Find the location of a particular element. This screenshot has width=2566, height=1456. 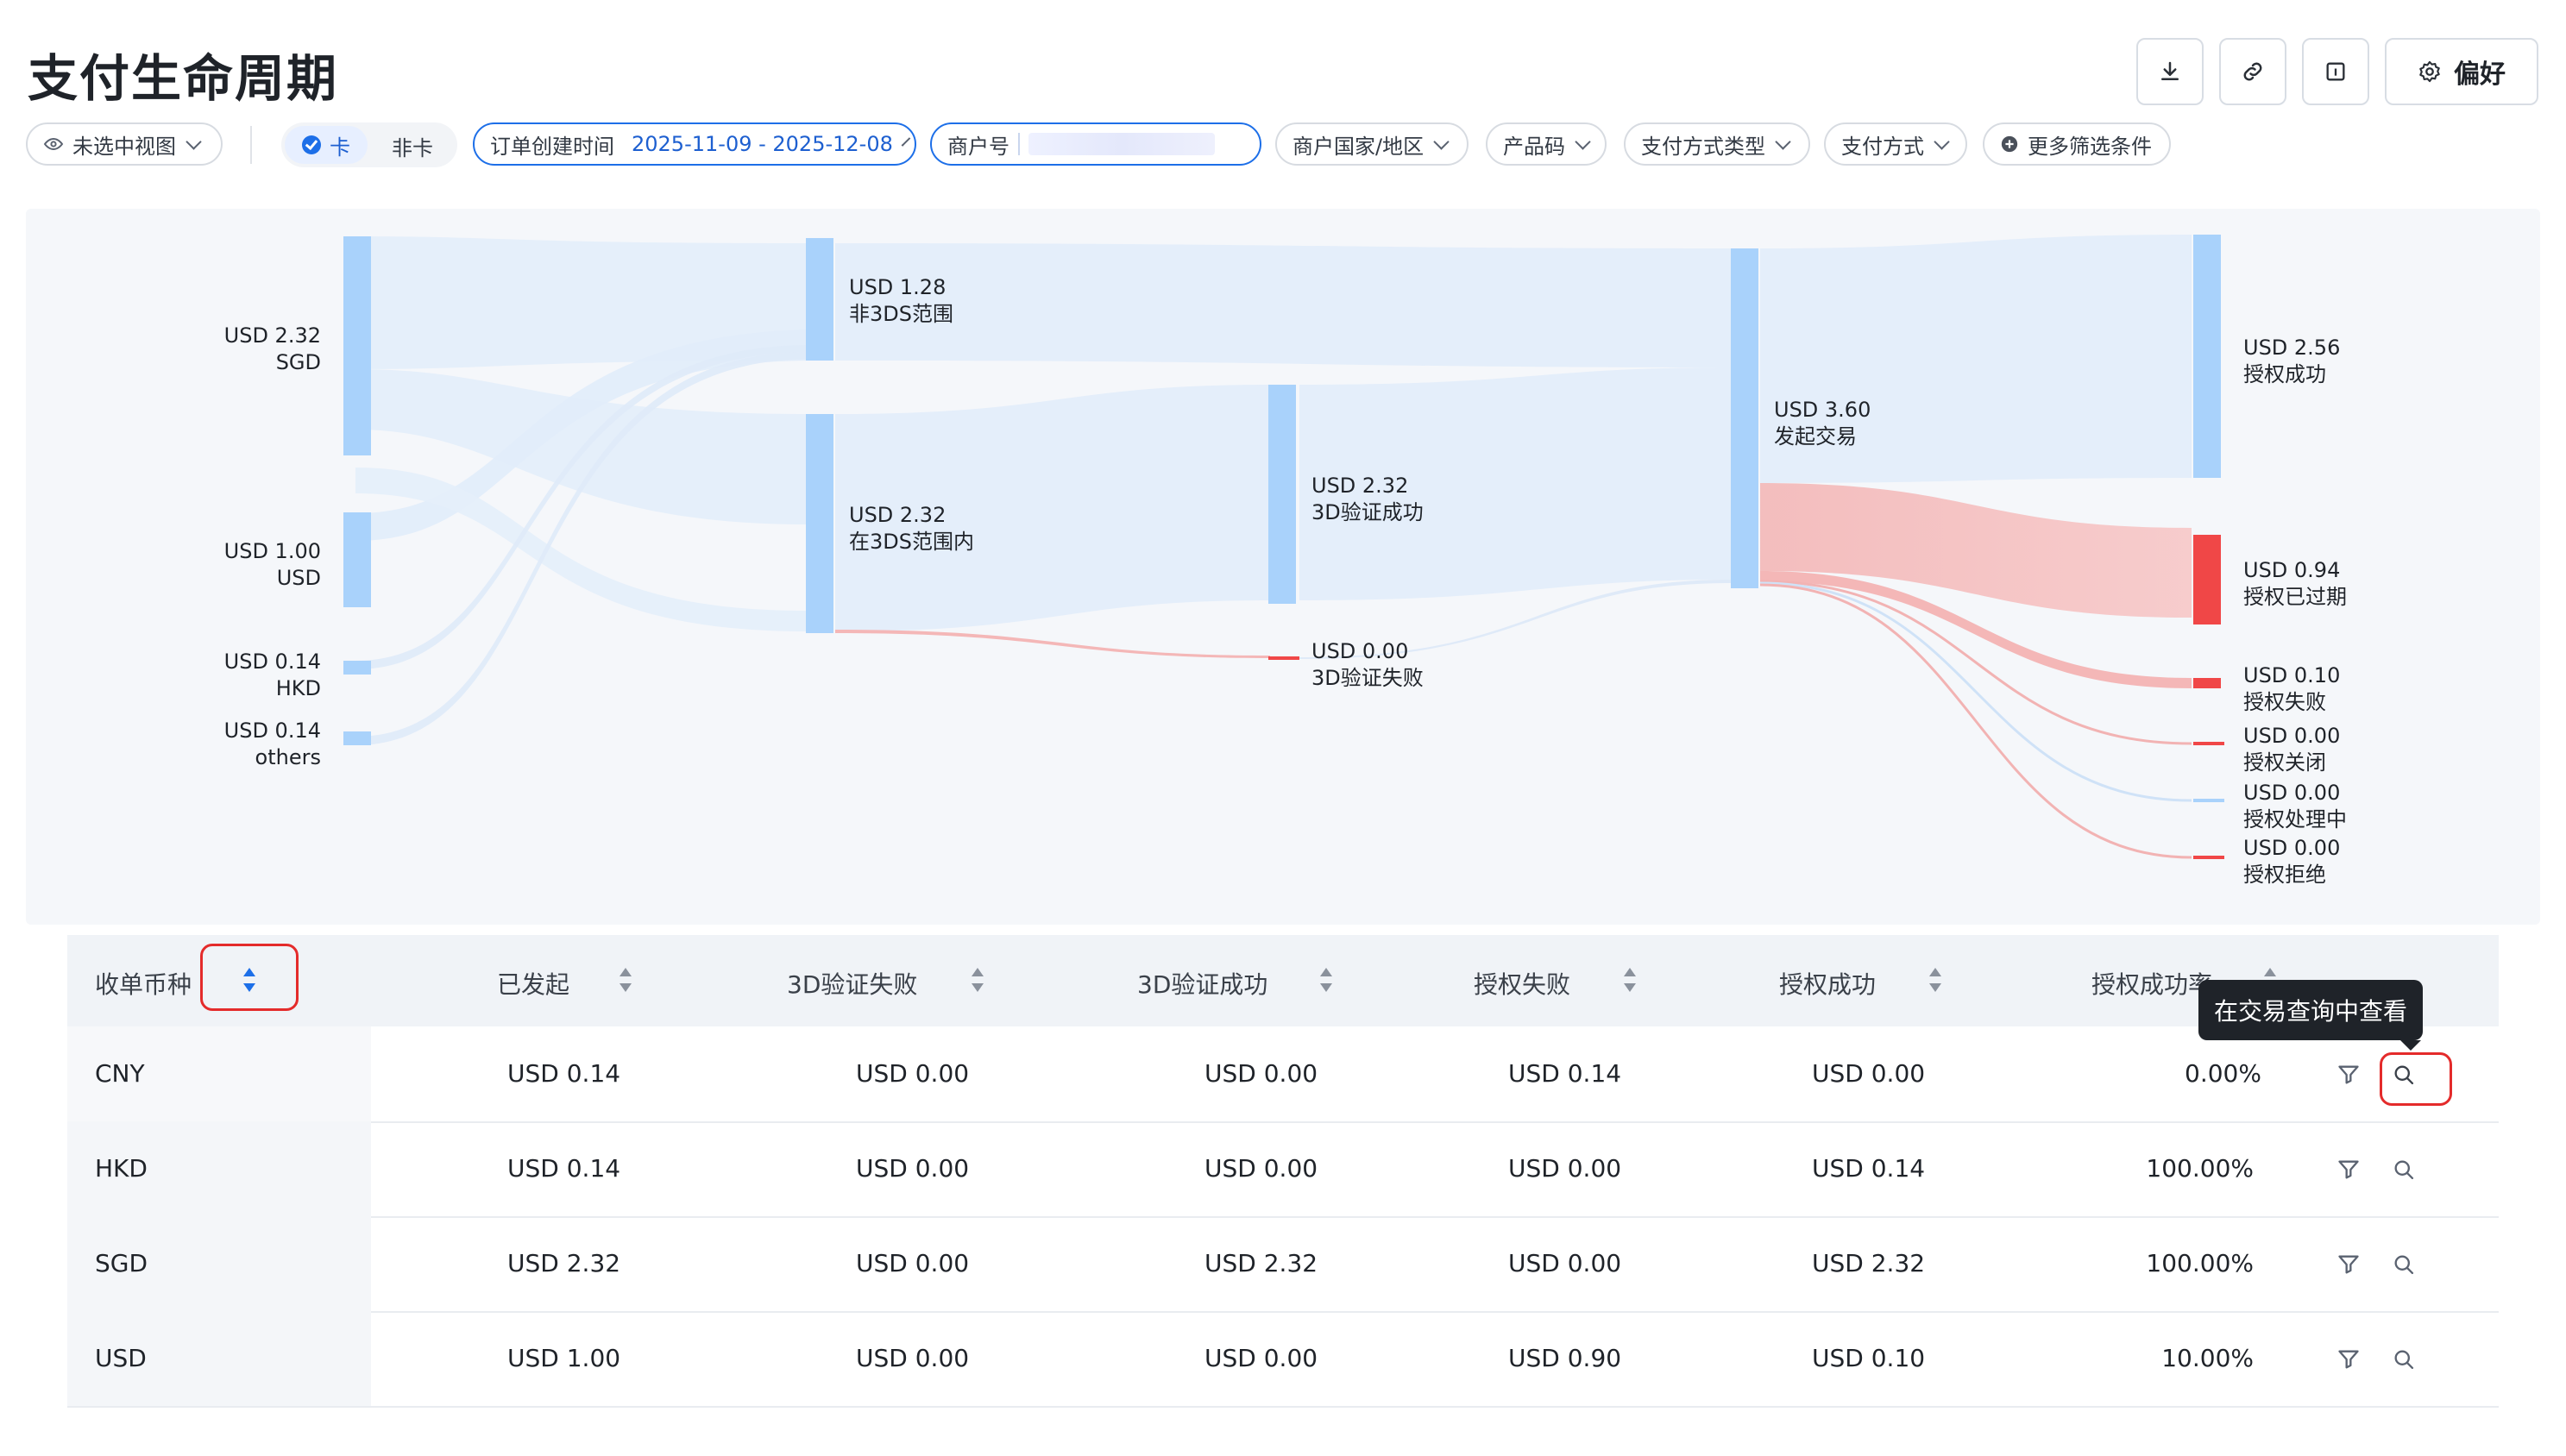

node-others is located at coordinates (357, 738).